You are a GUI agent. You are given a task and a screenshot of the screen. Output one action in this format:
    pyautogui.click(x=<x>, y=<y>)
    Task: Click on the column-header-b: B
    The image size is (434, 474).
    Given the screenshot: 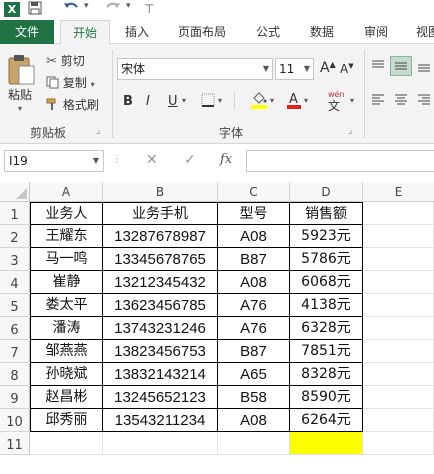 What is the action you would take?
    pyautogui.click(x=160, y=192)
    